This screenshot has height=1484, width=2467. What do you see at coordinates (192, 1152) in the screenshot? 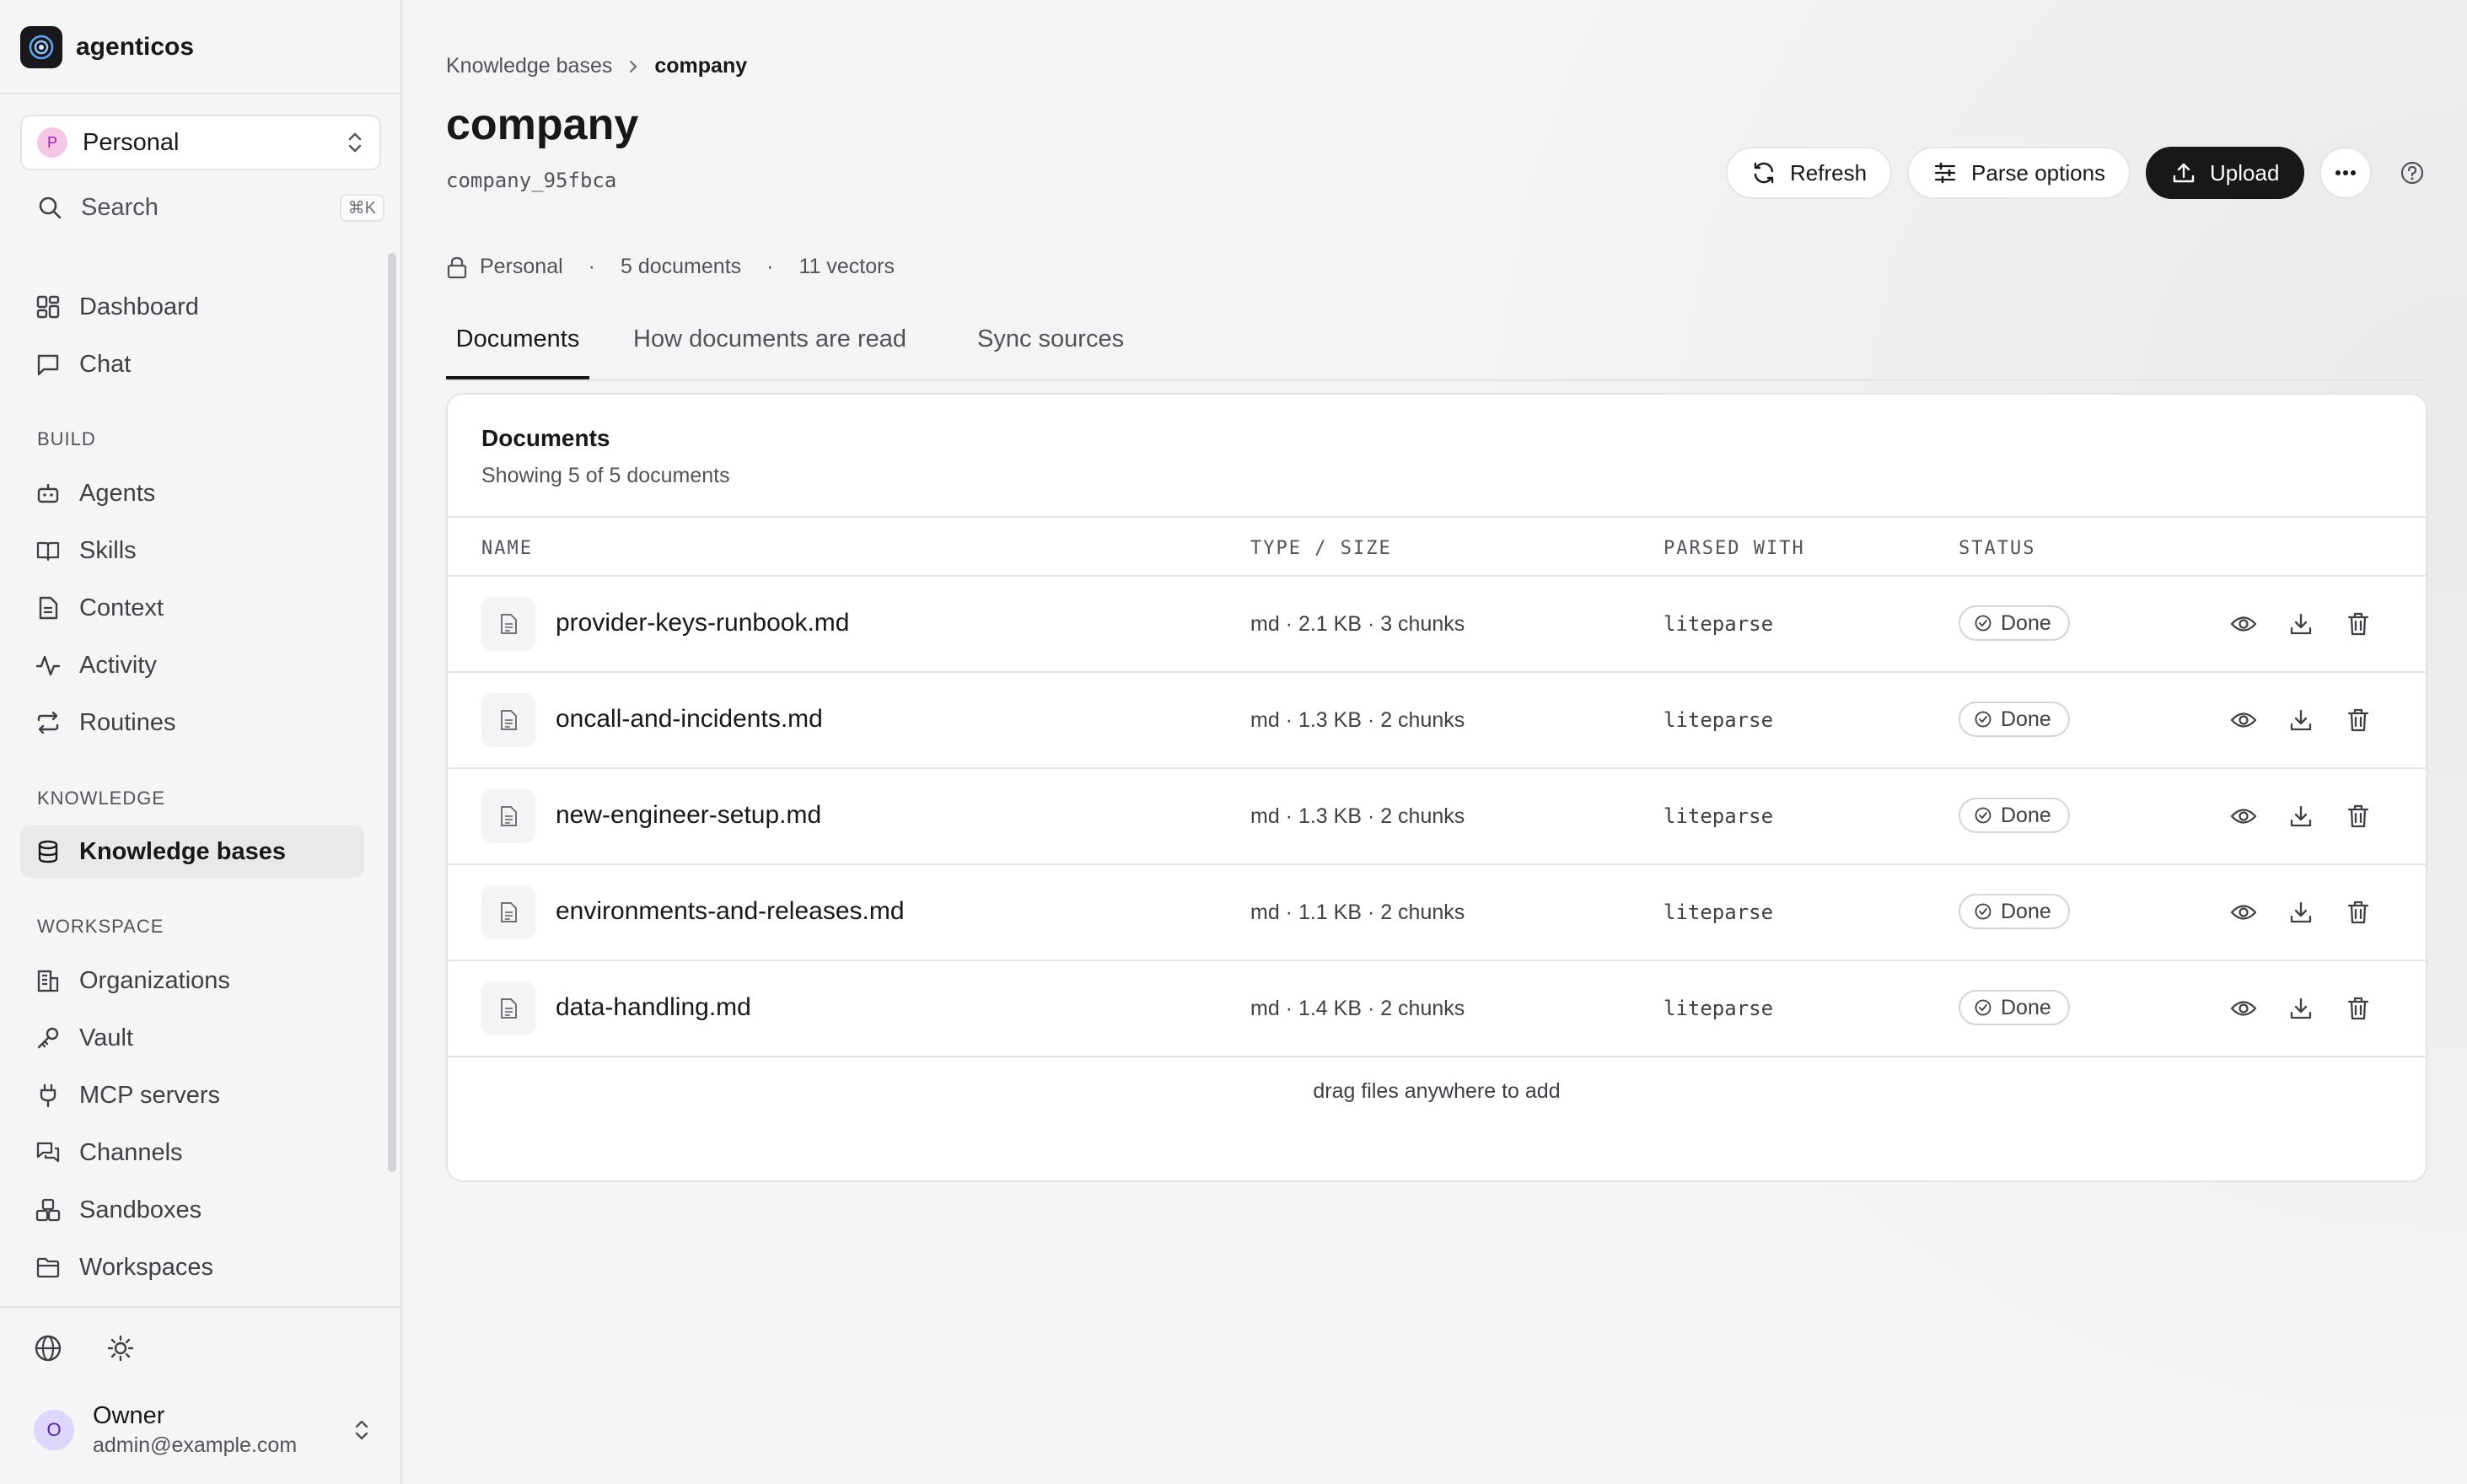
I see `nav-item-channels: Channels` at bounding box center [192, 1152].